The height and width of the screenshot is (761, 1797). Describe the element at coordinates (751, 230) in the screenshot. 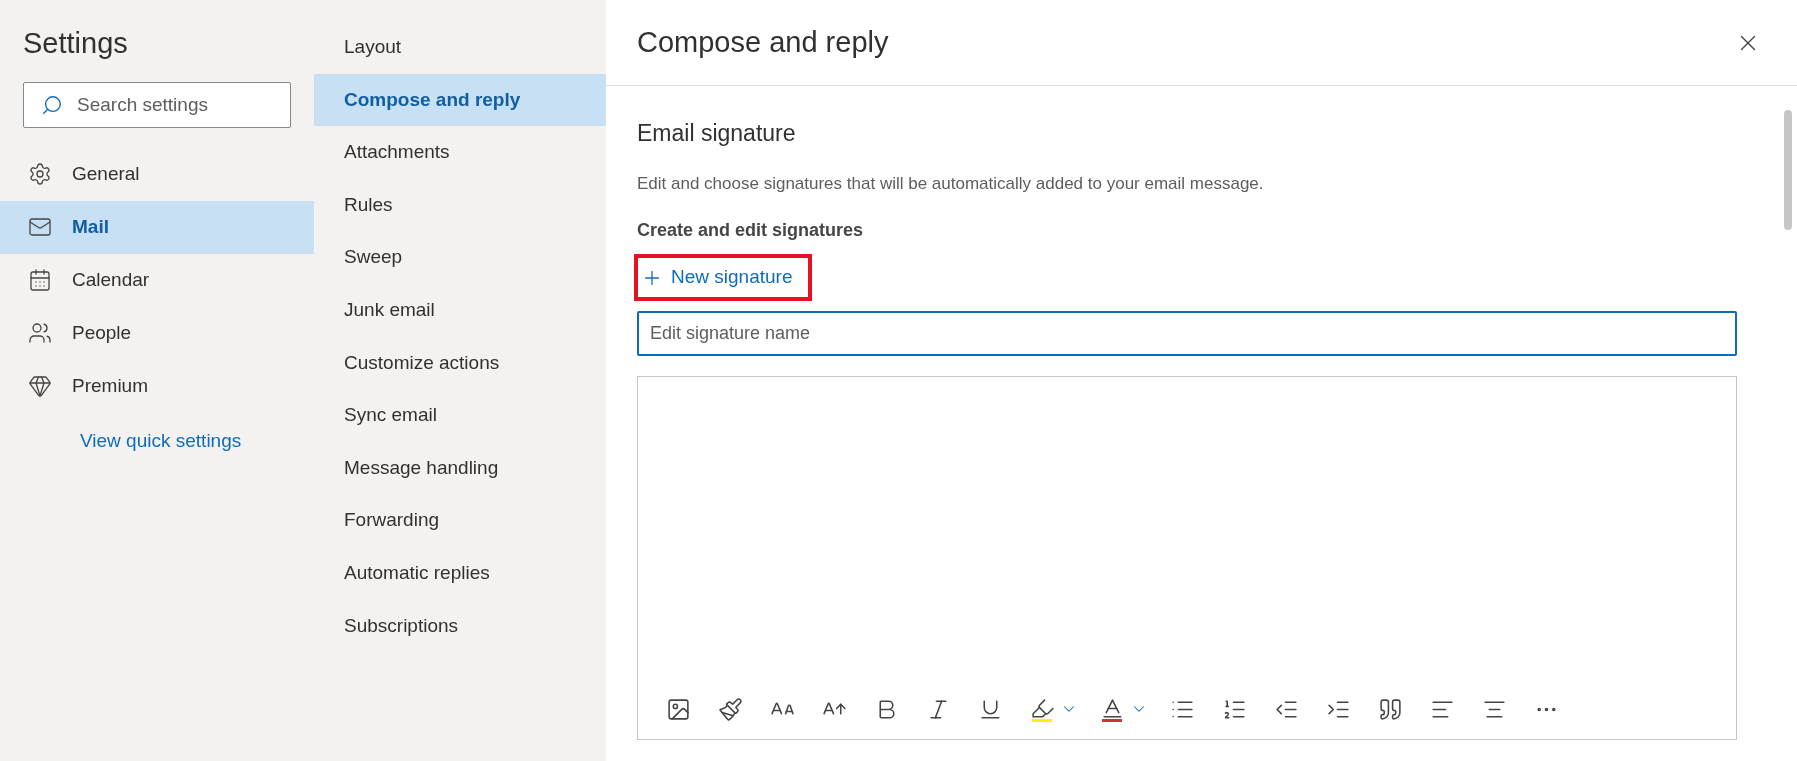

I see `subheading: Create and edit signatures` at that location.